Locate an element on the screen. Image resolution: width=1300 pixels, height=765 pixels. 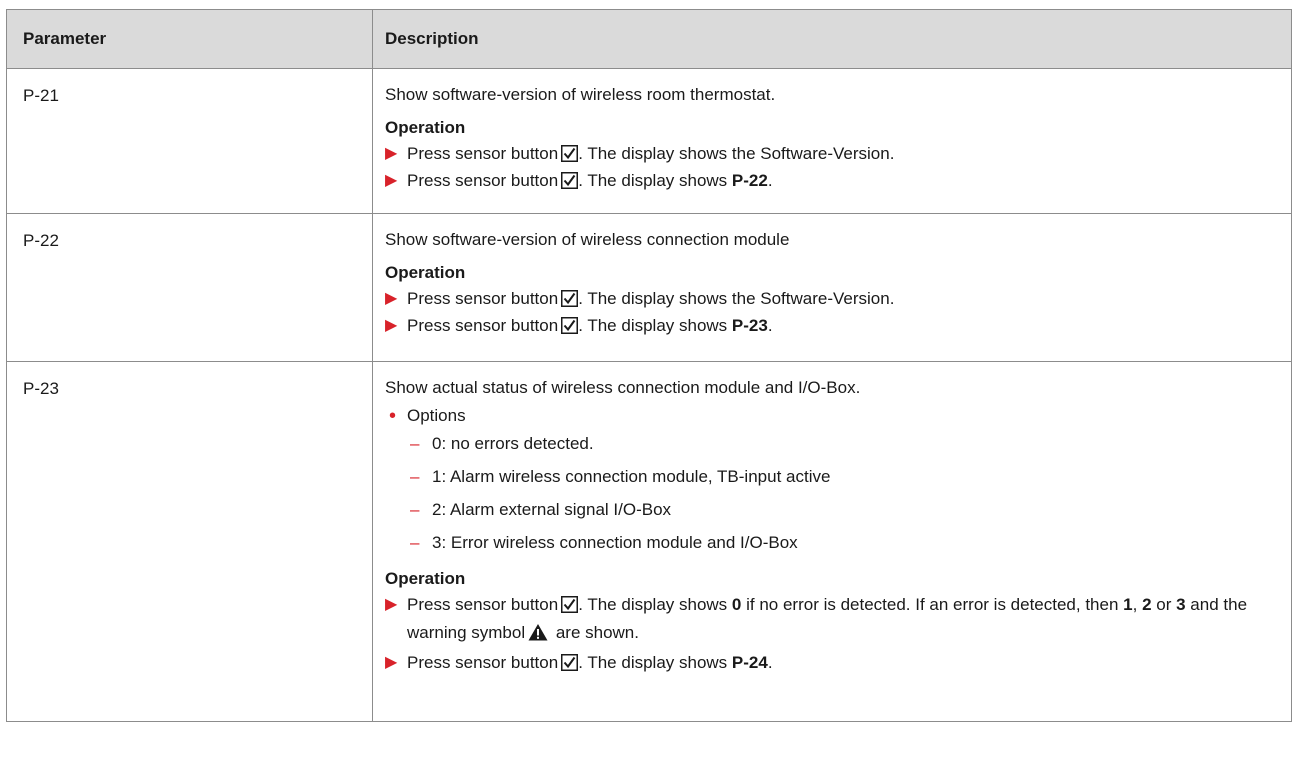
parameter-ref: P-24 is located at coordinates (749, 662).